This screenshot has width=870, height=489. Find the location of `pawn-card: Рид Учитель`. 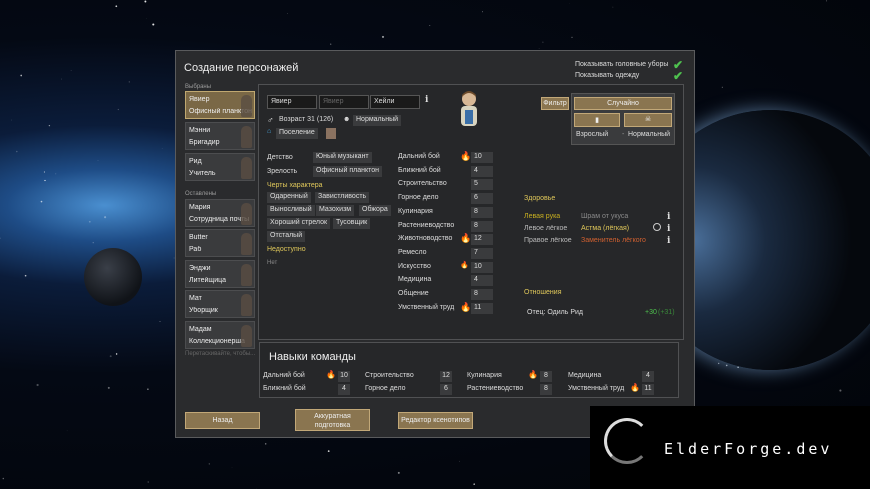

pawn-card: Рид Учитель is located at coordinates (220, 167).